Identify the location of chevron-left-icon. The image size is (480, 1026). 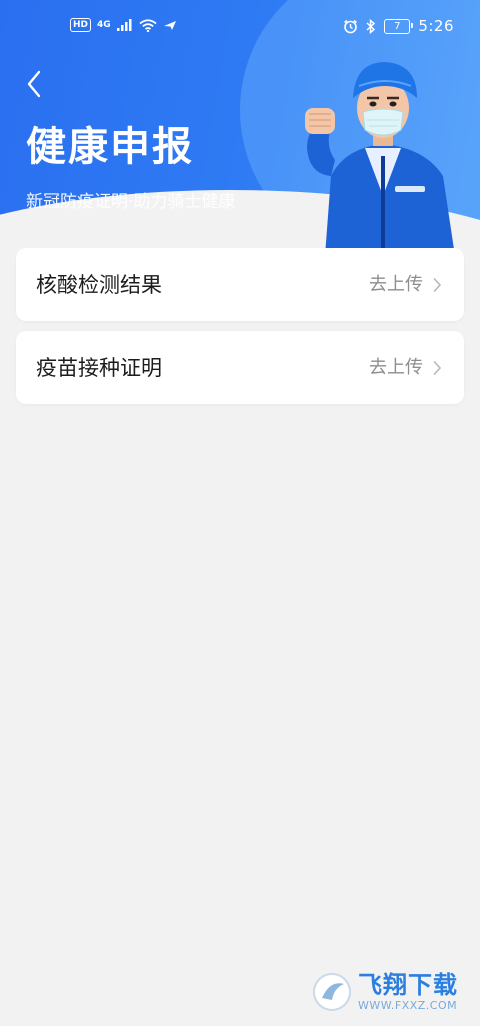
(34, 84).